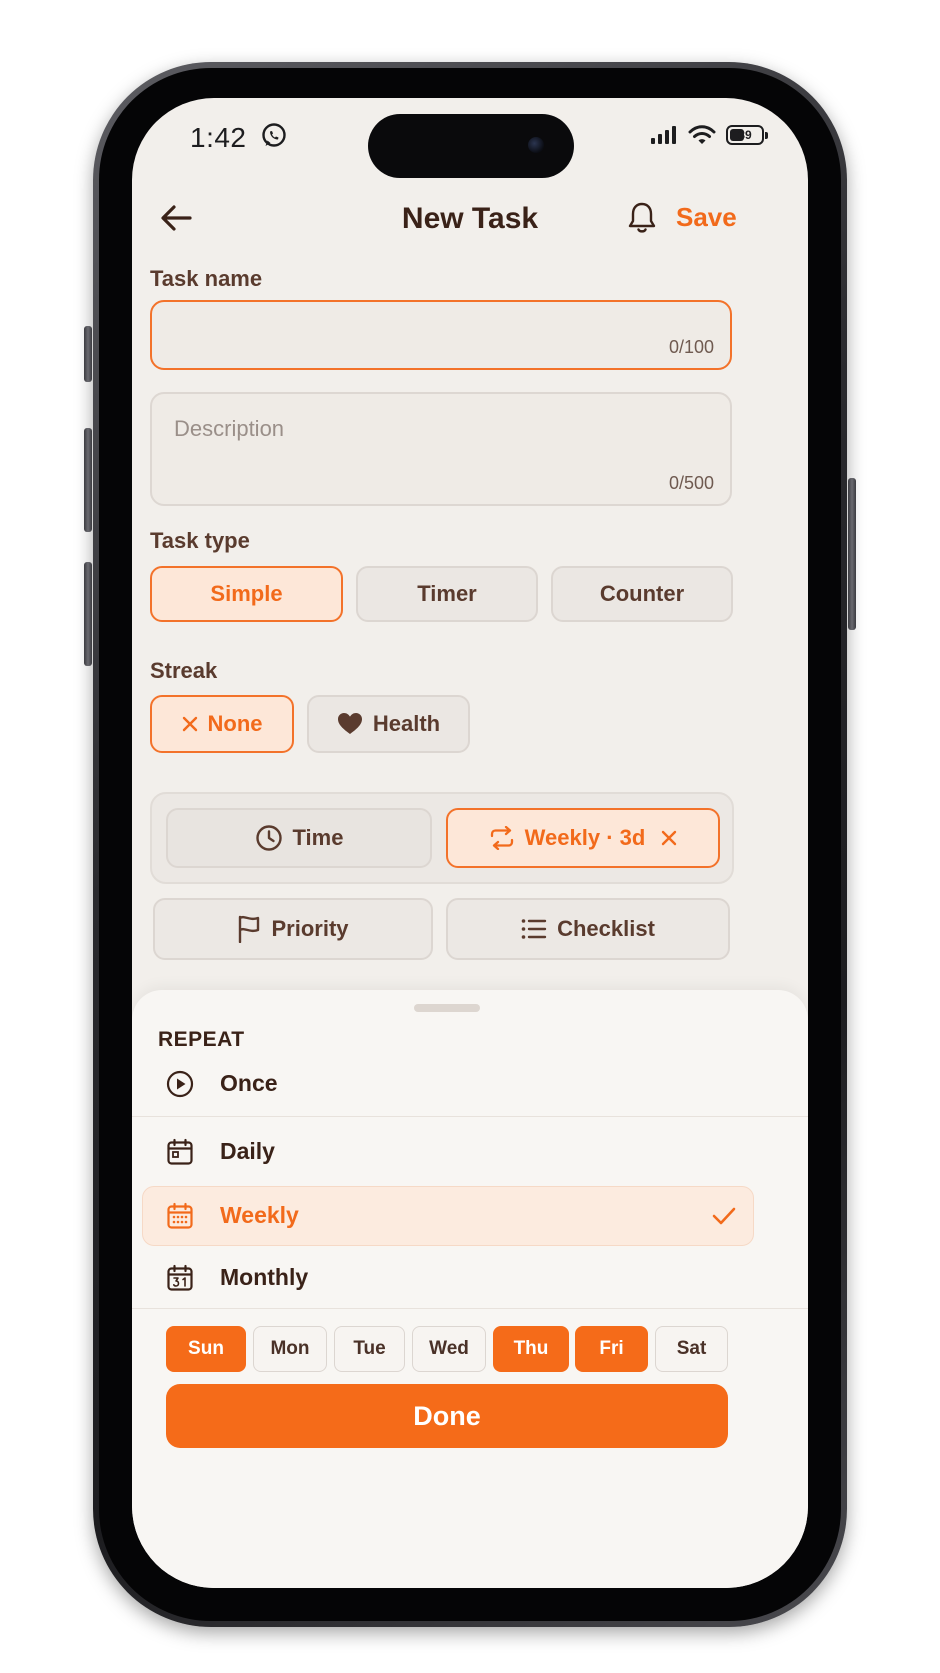 Image resolution: width=940 pixels, height=1673 pixels. I want to click on day-chip-sat: Sat, so click(691, 1349).